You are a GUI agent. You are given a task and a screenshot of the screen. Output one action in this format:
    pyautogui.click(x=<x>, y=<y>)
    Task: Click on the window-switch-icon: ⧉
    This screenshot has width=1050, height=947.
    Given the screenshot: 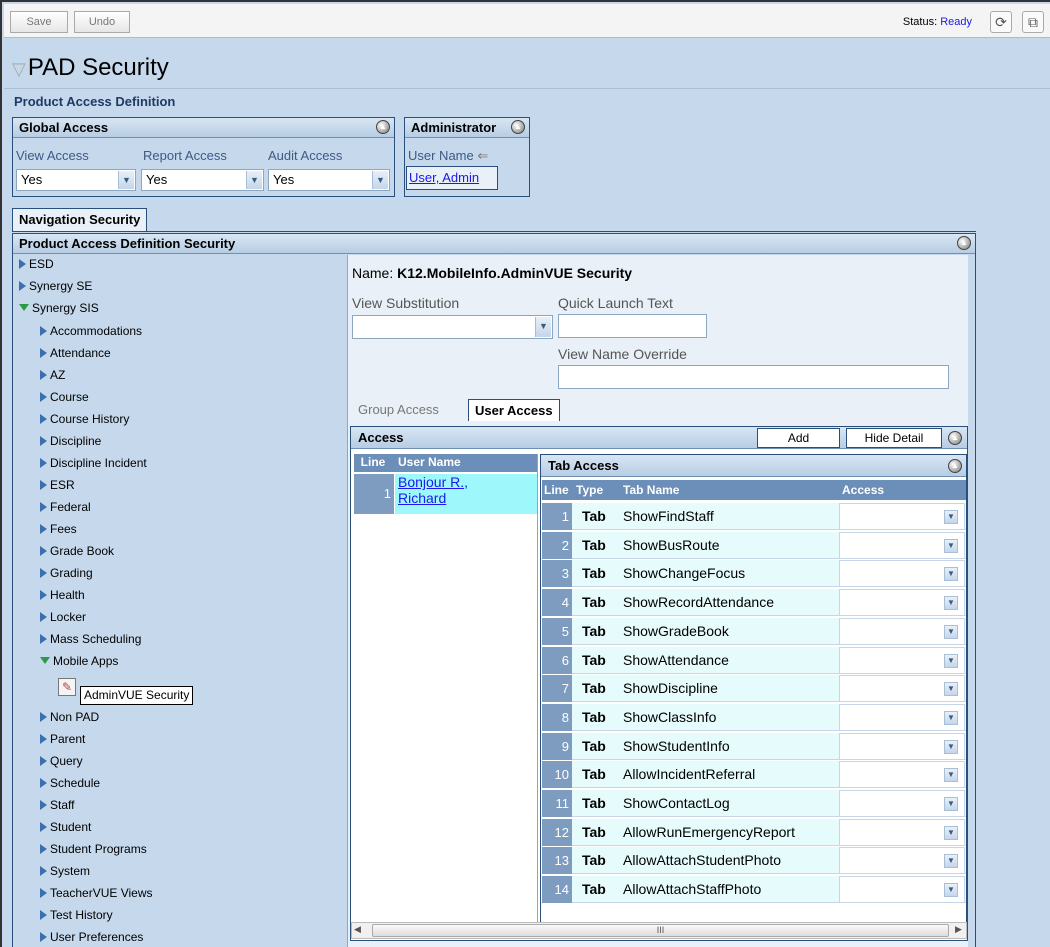 What is the action you would take?
    pyautogui.click(x=1033, y=22)
    